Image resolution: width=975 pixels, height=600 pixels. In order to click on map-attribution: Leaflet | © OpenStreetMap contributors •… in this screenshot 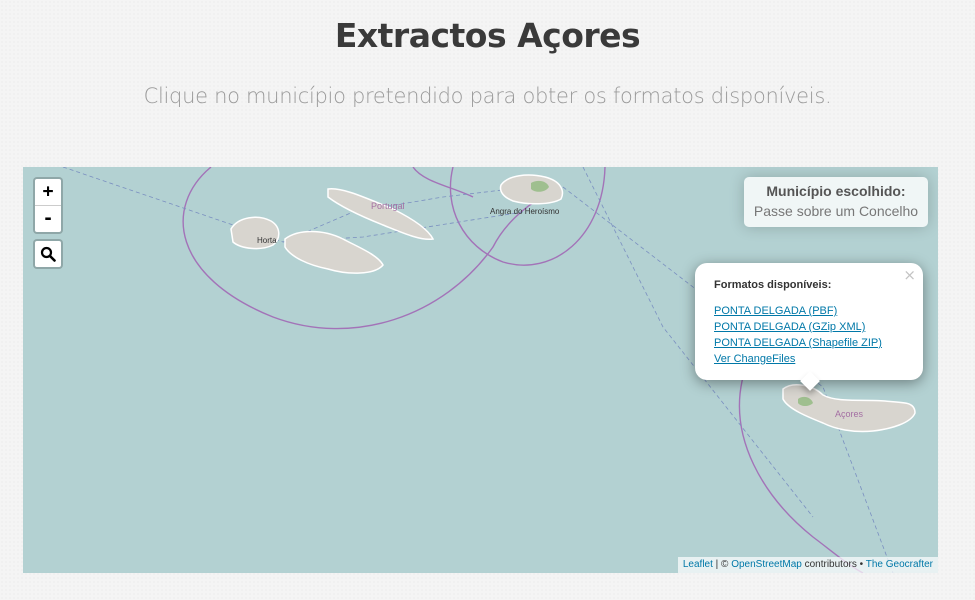, I will do `click(807, 565)`.